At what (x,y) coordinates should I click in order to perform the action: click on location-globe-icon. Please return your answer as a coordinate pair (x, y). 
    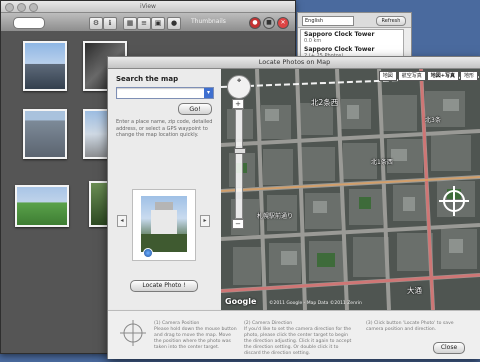
    Looking at the image, I should click on (148, 253).